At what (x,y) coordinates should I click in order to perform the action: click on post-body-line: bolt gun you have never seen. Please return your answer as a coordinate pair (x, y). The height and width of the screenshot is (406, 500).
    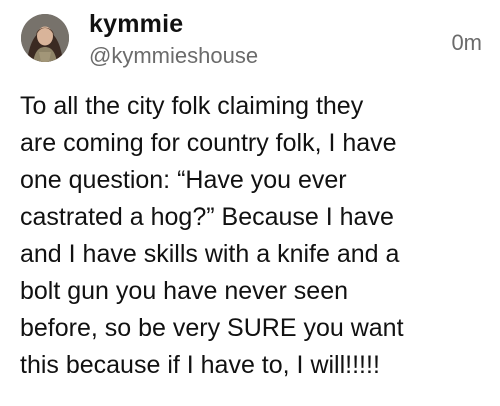
    Looking at the image, I should click on (184, 291).